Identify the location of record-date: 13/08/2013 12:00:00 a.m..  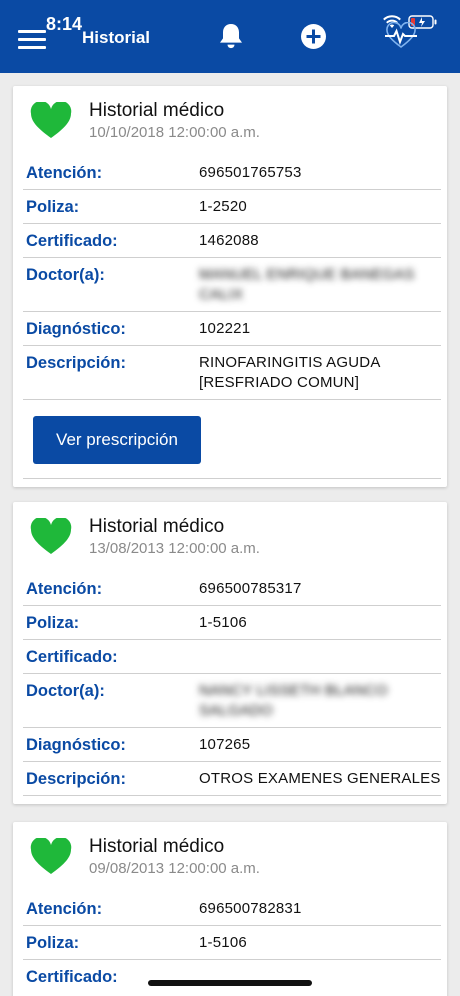
(174, 548).